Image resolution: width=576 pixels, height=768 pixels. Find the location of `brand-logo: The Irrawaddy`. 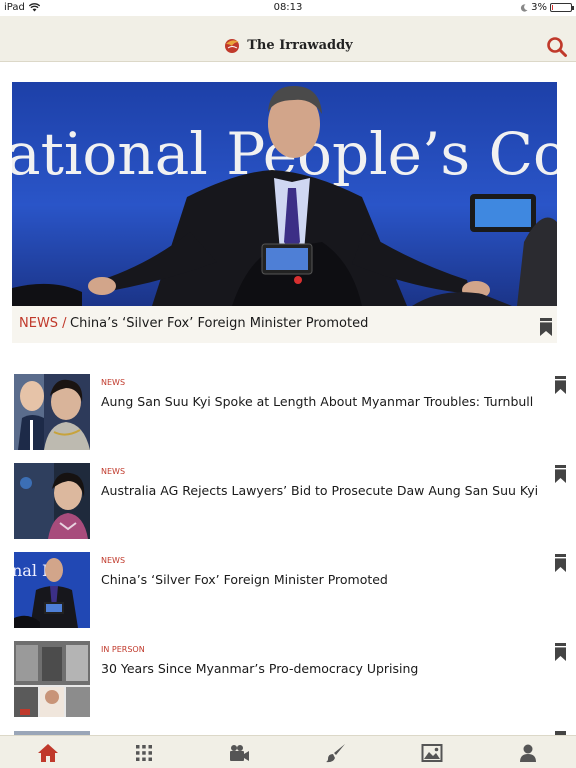

brand-logo: The Irrawaddy is located at coordinates (288, 45).